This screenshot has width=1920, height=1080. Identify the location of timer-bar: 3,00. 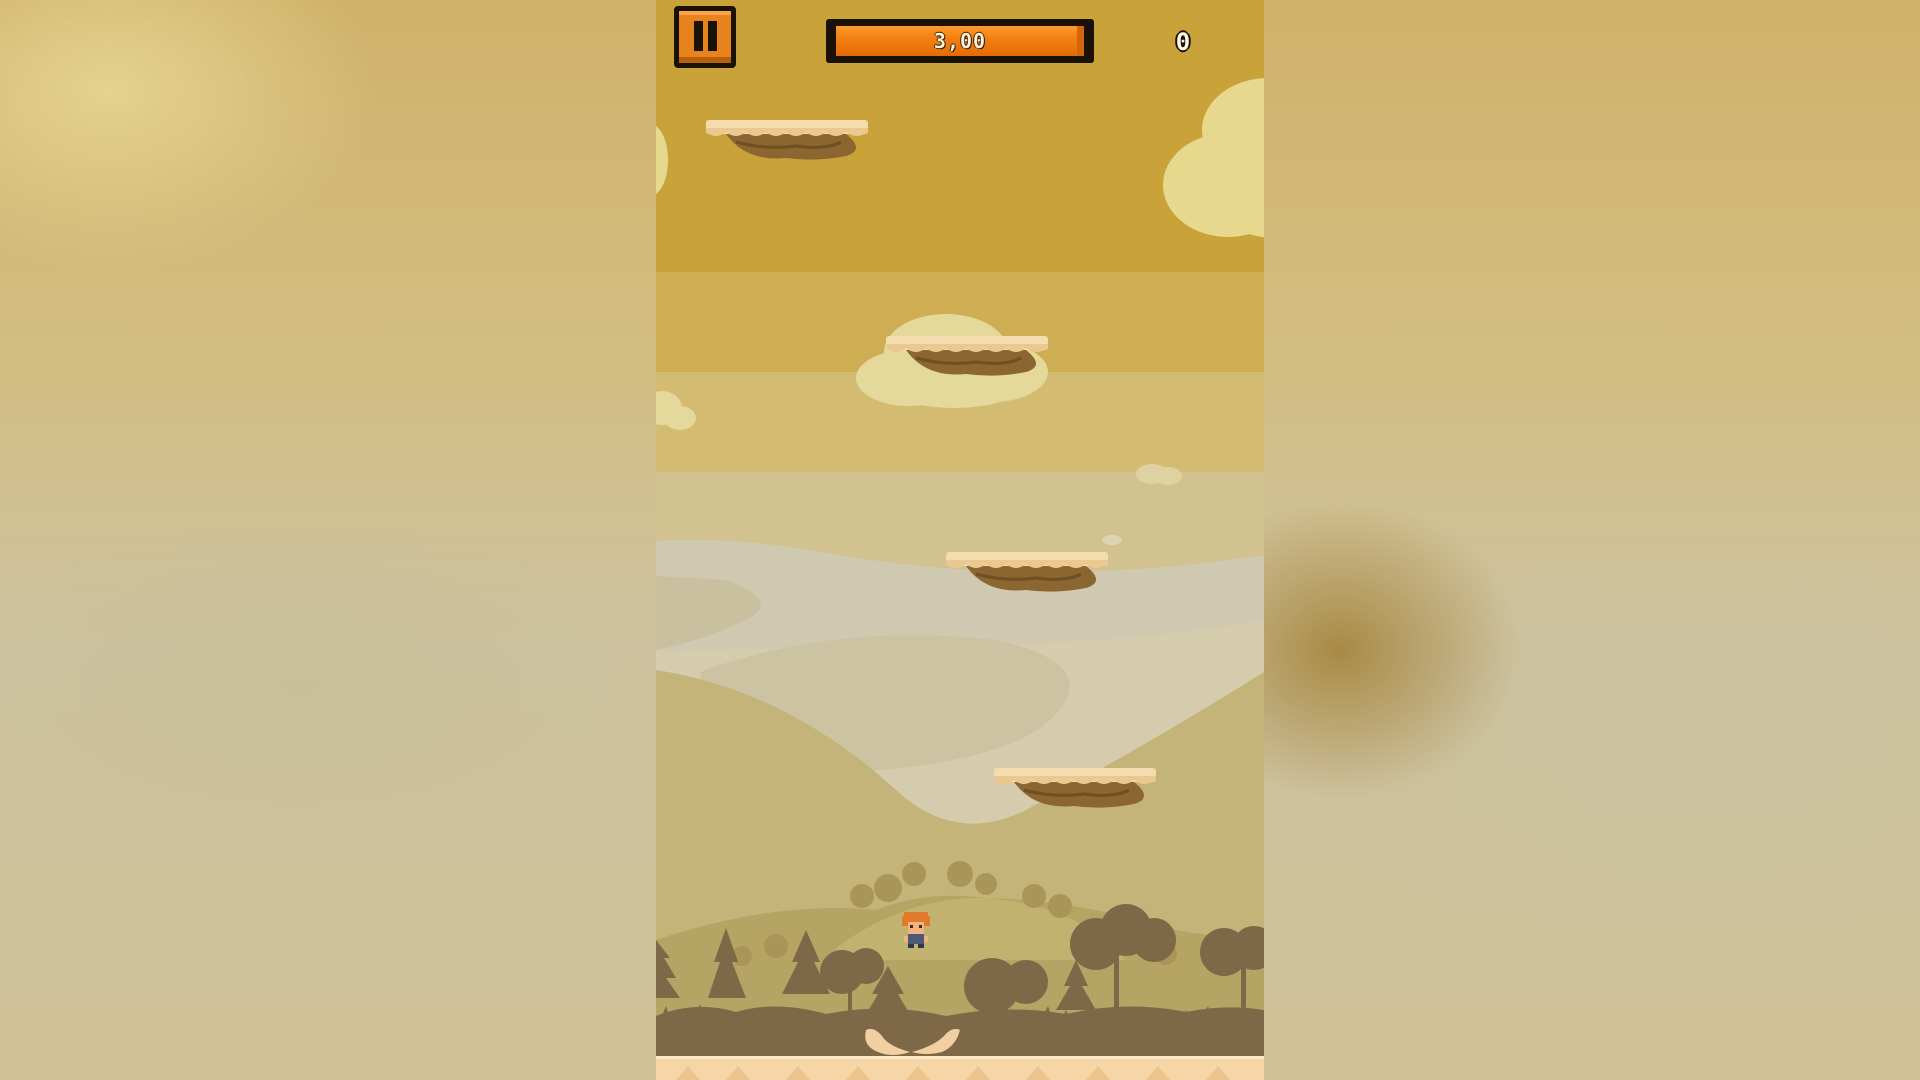
(960, 41).